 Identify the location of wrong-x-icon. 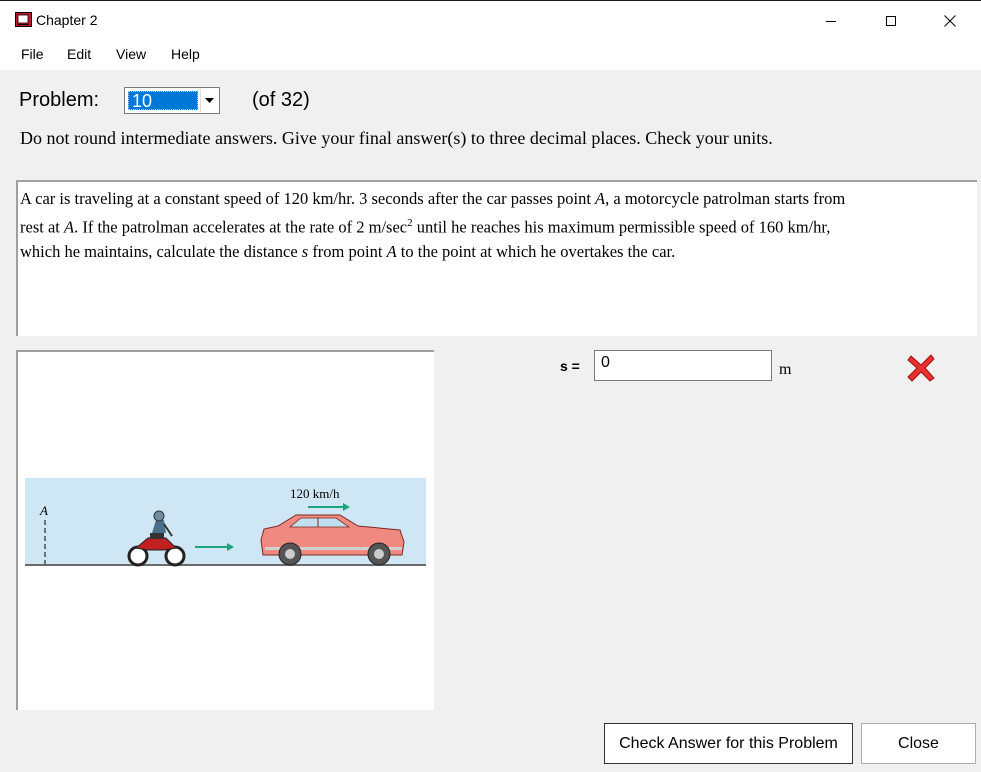
(921, 368).